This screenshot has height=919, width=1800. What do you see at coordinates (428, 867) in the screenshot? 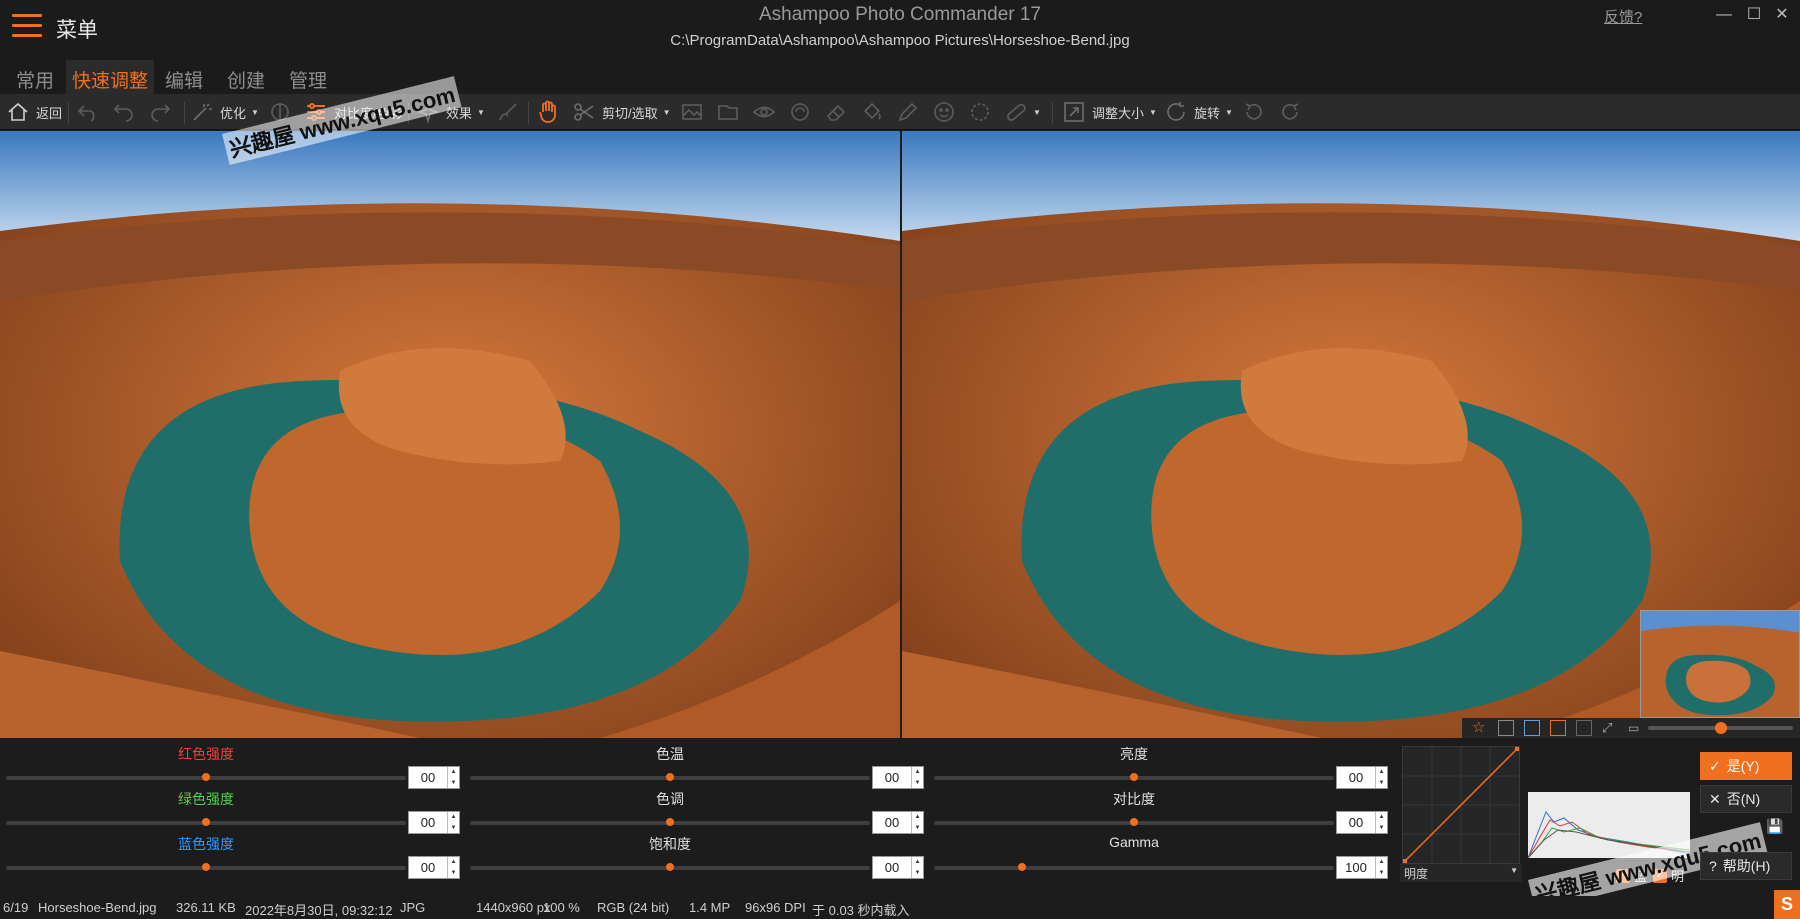
I see `blue-intensity-value: 00` at bounding box center [428, 867].